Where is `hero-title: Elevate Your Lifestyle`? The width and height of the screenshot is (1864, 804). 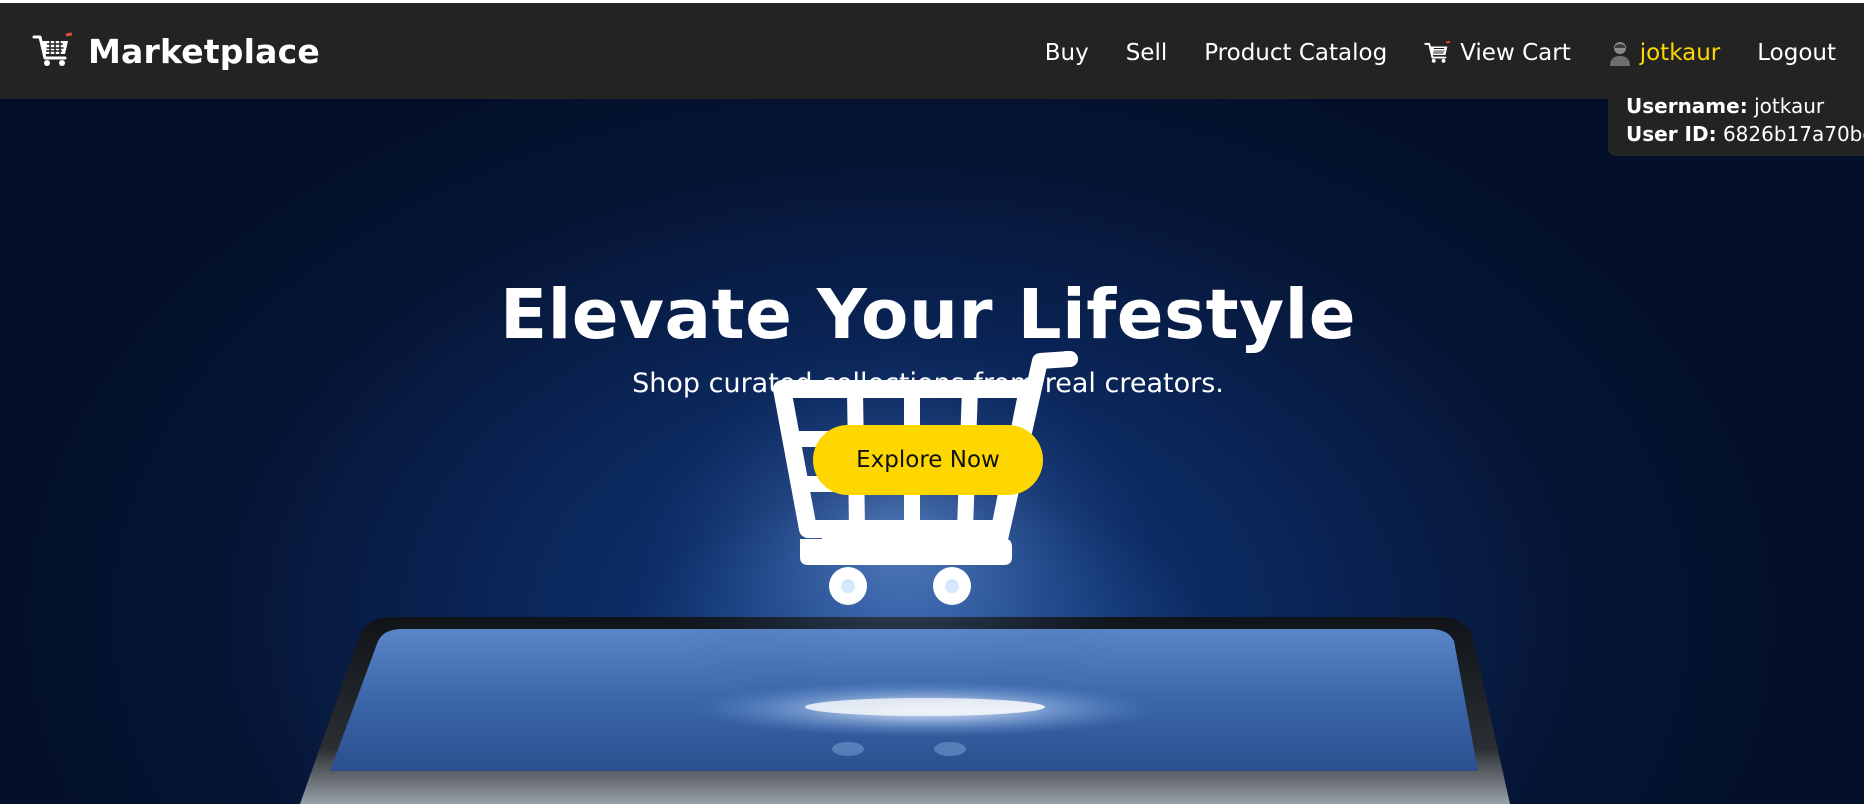
hero-title: Elevate Your Lifestyle is located at coordinates (928, 315).